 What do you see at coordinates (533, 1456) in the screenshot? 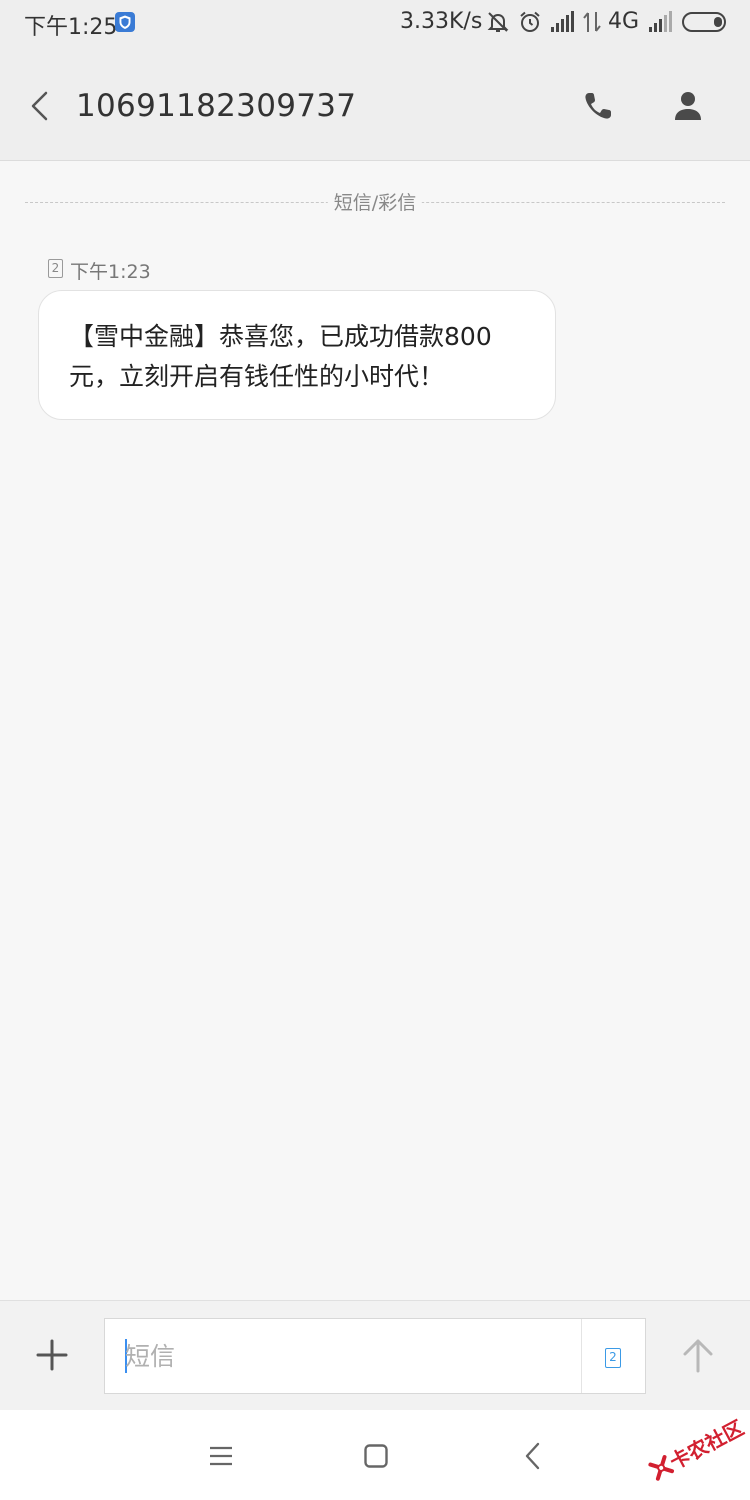
I see `back-chevron-icon` at bounding box center [533, 1456].